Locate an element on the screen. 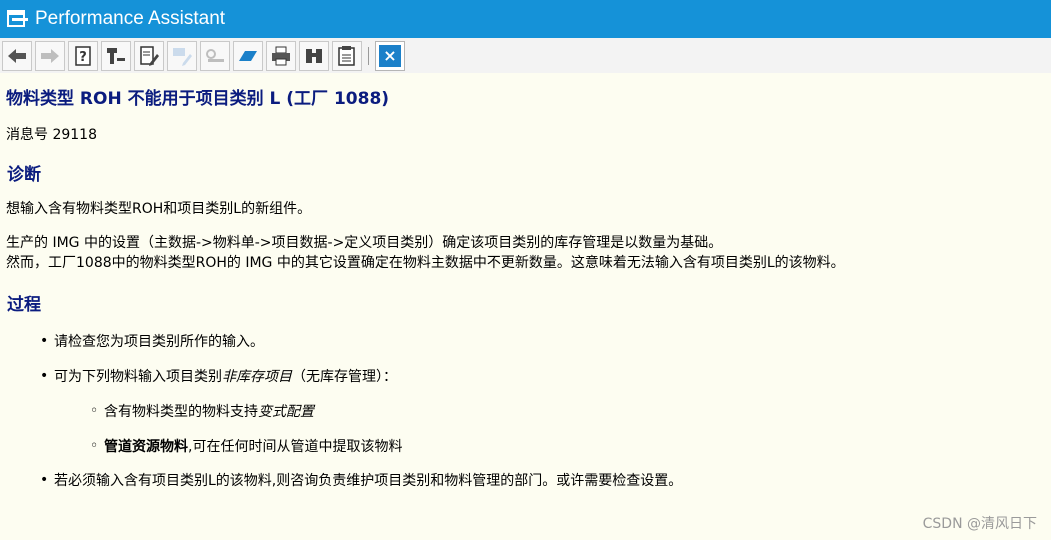  list-item: • 请检查您为项目类别所作的输入。 is located at coordinates (152, 341).